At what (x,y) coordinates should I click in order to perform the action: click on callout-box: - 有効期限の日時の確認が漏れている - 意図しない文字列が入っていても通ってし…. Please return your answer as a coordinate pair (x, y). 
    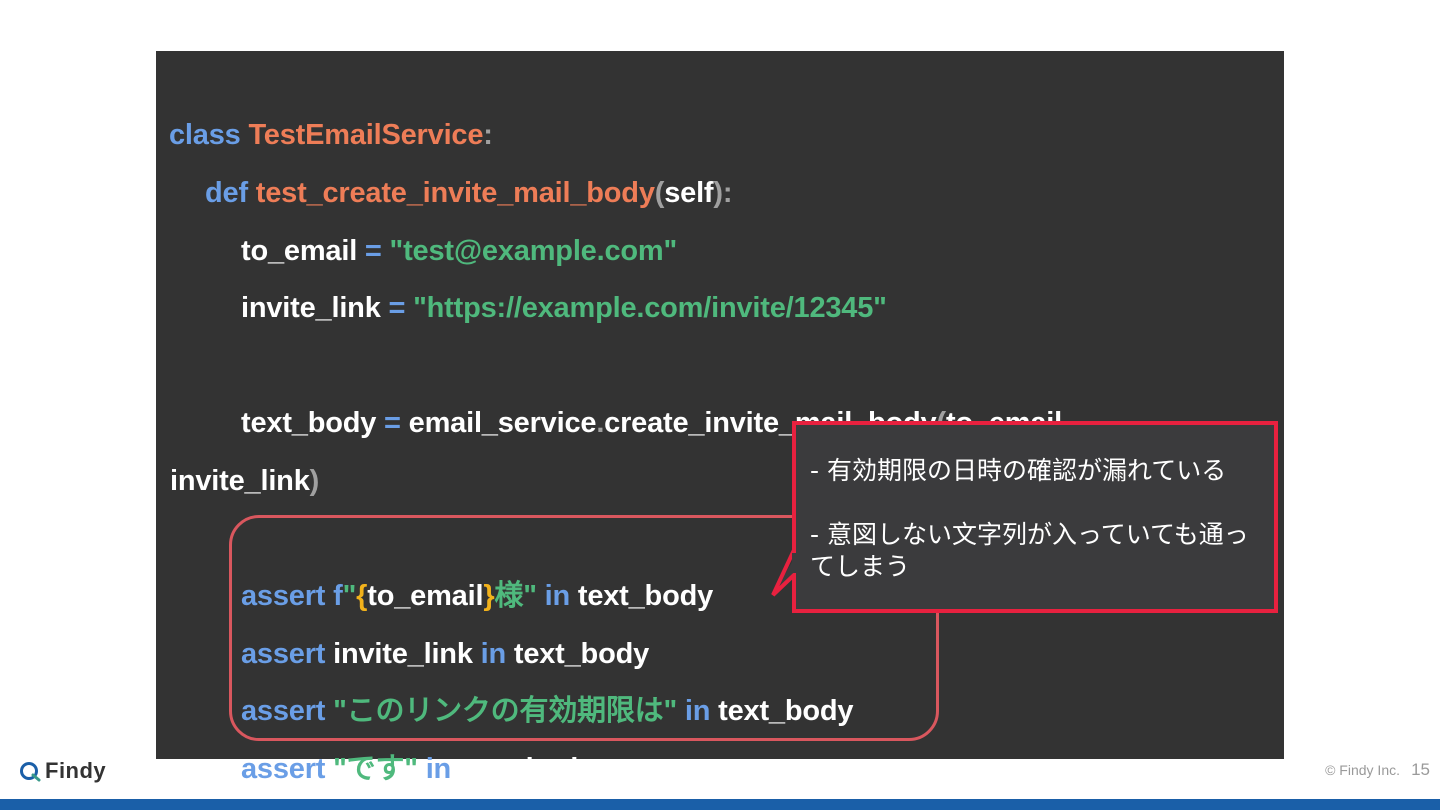
    Looking at the image, I should click on (1035, 517).